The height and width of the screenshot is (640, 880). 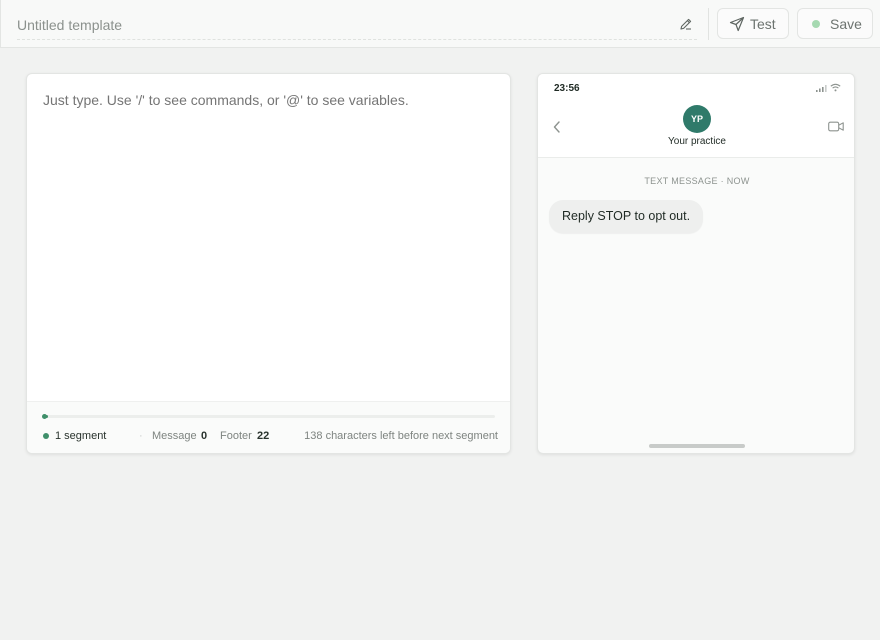 I want to click on footer-length-label: Footer, so click(x=236, y=436).